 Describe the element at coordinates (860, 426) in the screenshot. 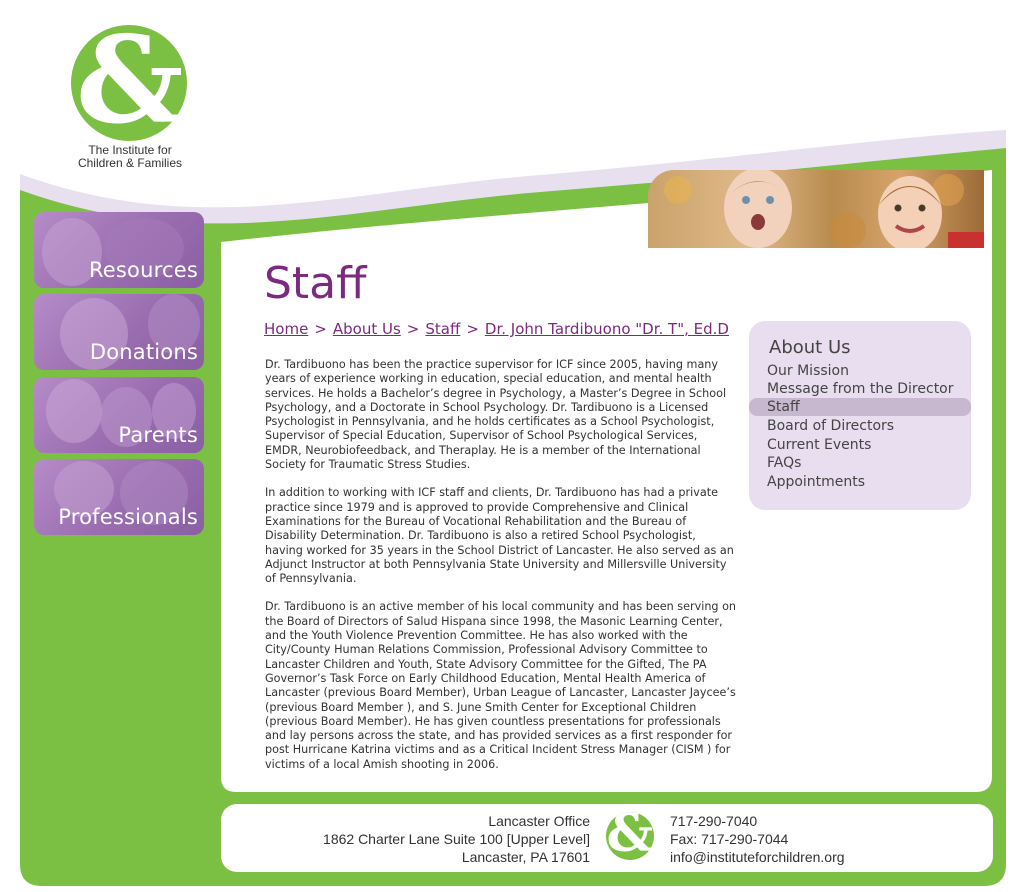

I see `sidebar-item-board-of-directors: Board of Directors` at that location.